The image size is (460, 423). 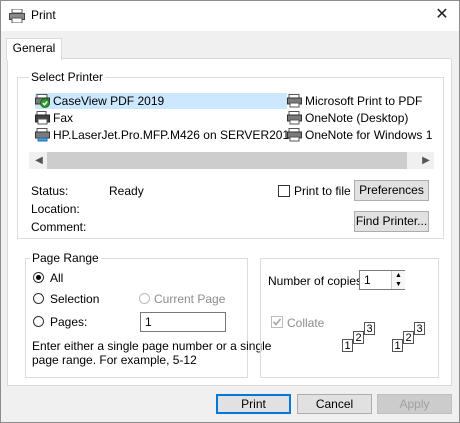 What do you see at coordinates (56, 278) in the screenshot?
I see `all-label: All` at bounding box center [56, 278].